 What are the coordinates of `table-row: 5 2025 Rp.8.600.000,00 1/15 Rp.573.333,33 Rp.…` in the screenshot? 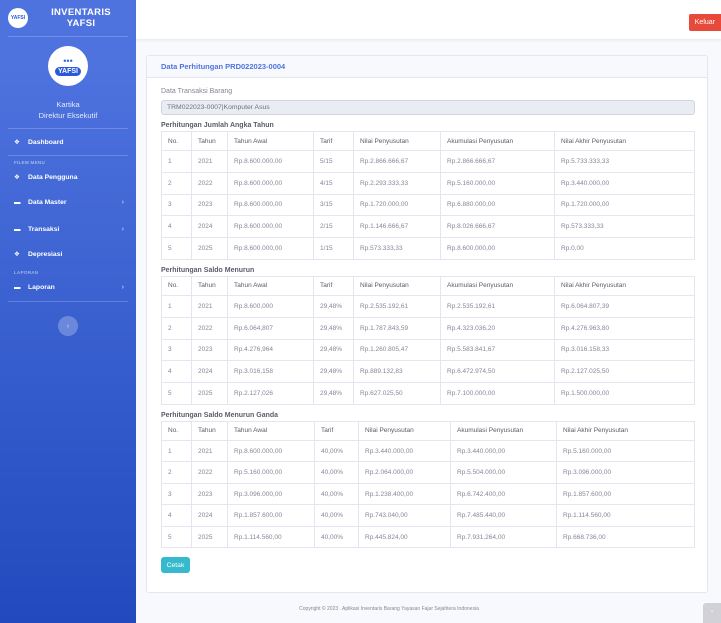 It's located at (428, 248).